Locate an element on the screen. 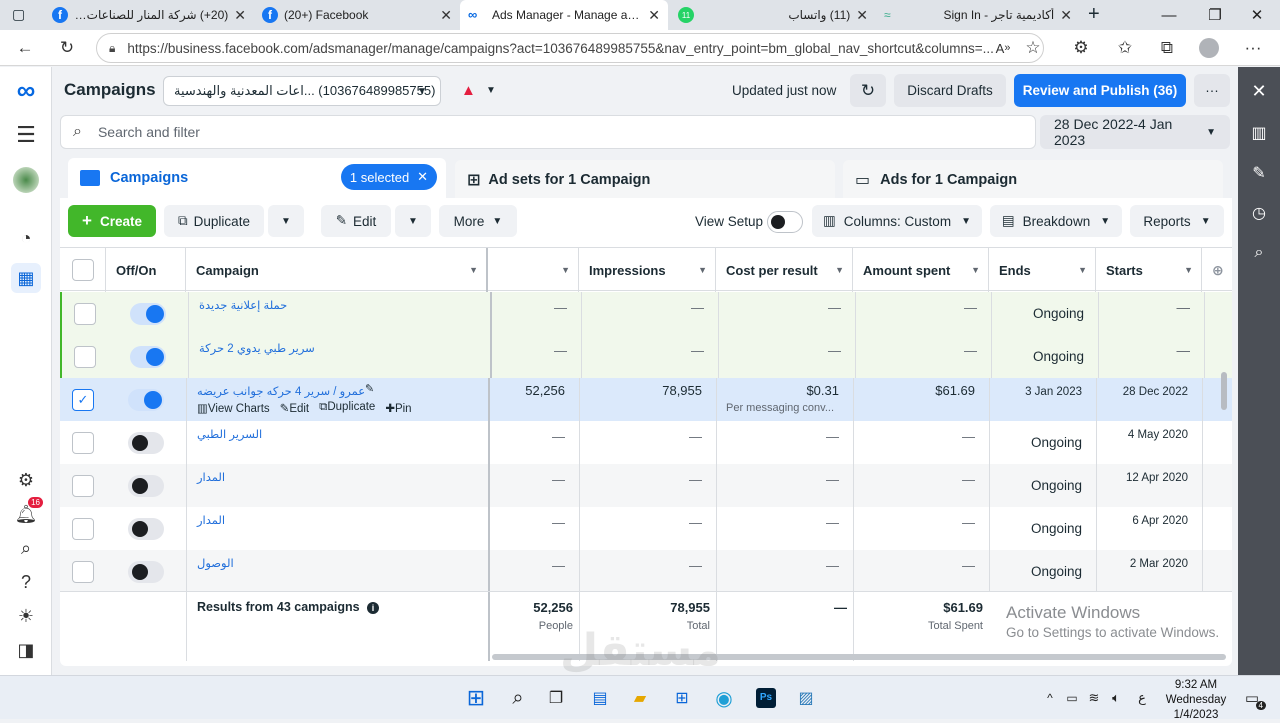 This screenshot has height=723, width=1280. campaign-name-link: عمرو / سرير 4 حركه جوانب عريضه is located at coordinates (281, 391).